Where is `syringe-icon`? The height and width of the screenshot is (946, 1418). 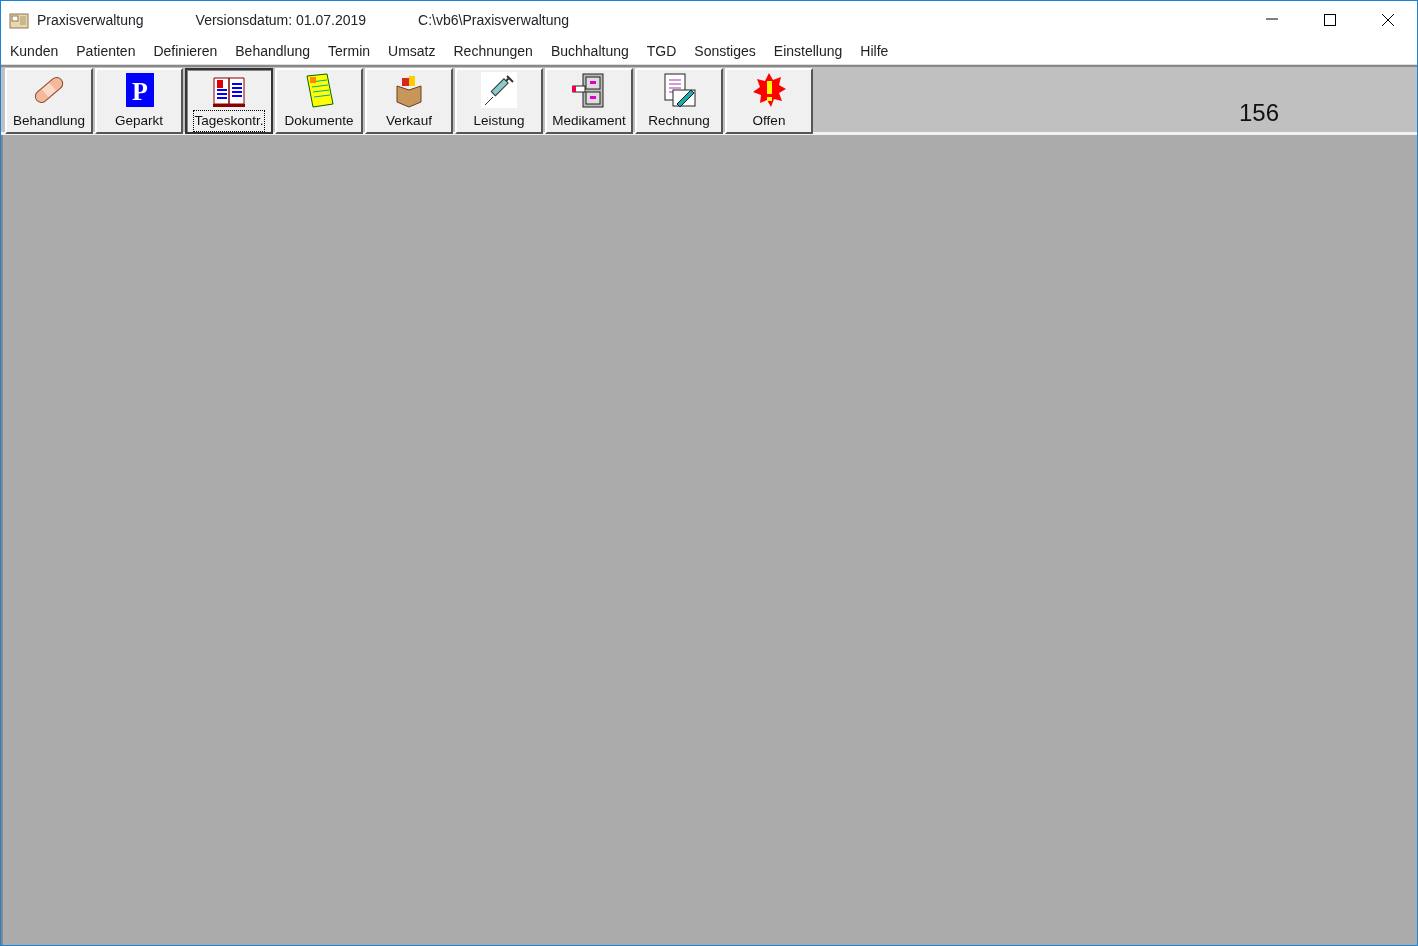 syringe-icon is located at coordinates (499, 90).